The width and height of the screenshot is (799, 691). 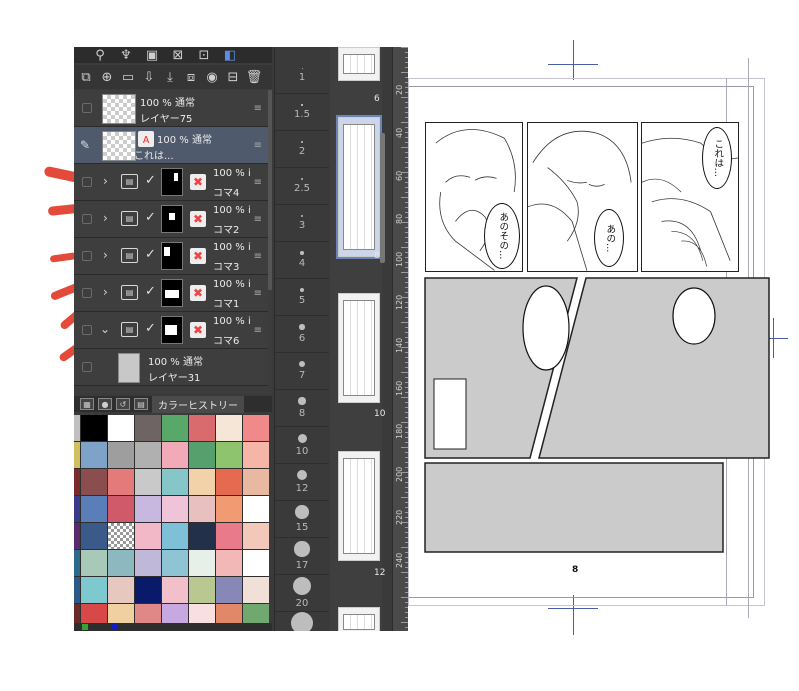 What do you see at coordinates (302, 186) in the screenshot?
I see `brush-size-option: 2.5` at bounding box center [302, 186].